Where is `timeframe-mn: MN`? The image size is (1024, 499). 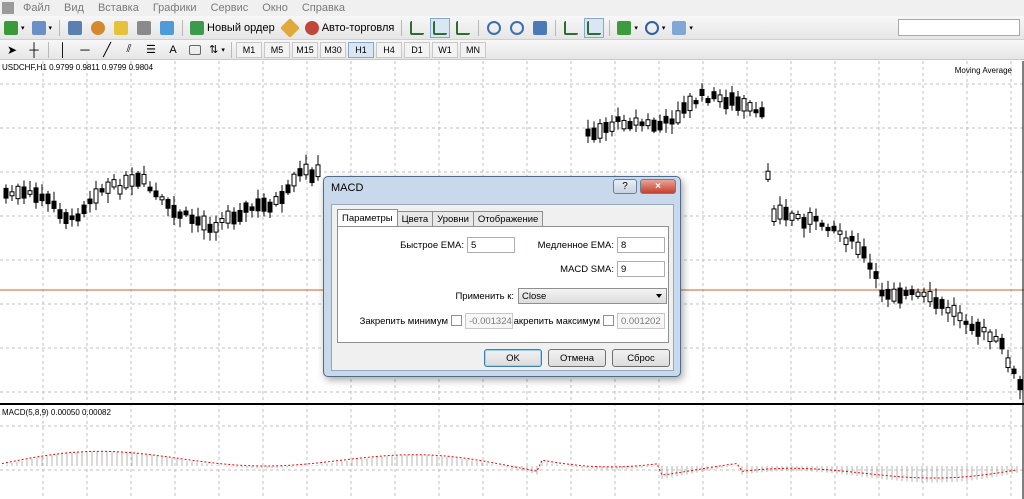 timeframe-mn: MN is located at coordinates (473, 49).